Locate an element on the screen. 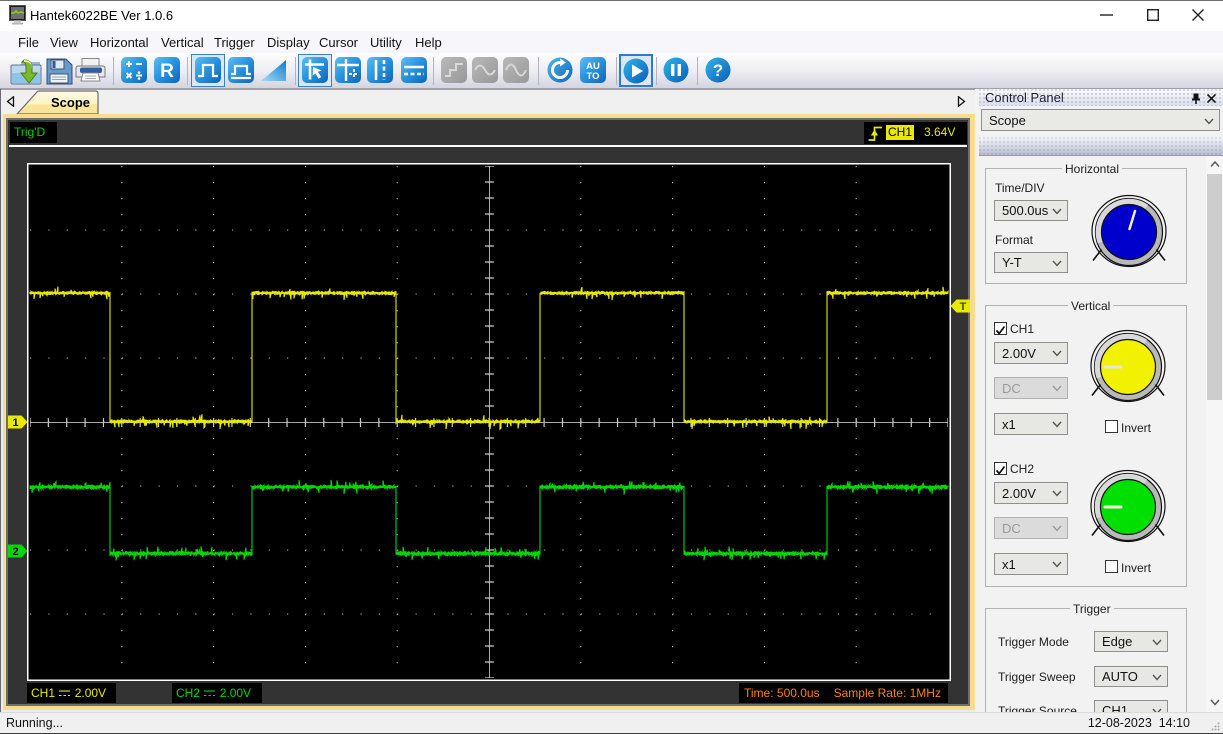 The width and height of the screenshot is (1223, 734). svg-text: TO is located at coordinates (592, 76).